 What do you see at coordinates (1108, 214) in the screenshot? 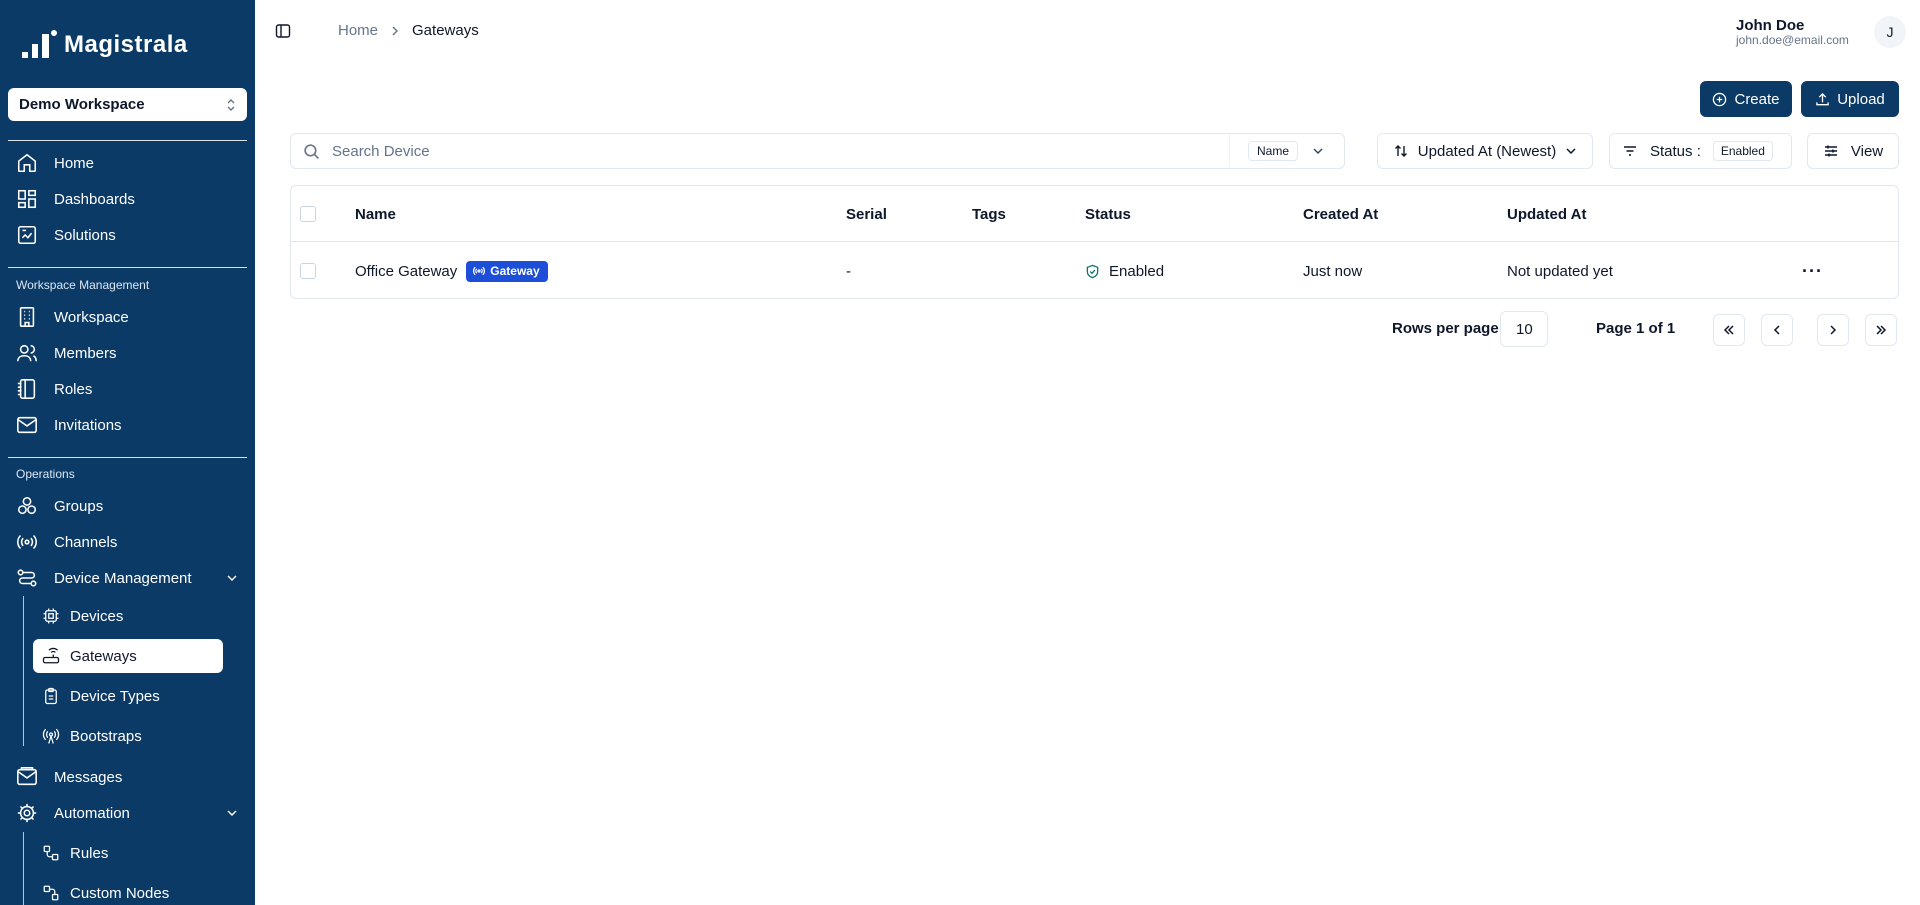
I see `column-header-status: Status` at bounding box center [1108, 214].